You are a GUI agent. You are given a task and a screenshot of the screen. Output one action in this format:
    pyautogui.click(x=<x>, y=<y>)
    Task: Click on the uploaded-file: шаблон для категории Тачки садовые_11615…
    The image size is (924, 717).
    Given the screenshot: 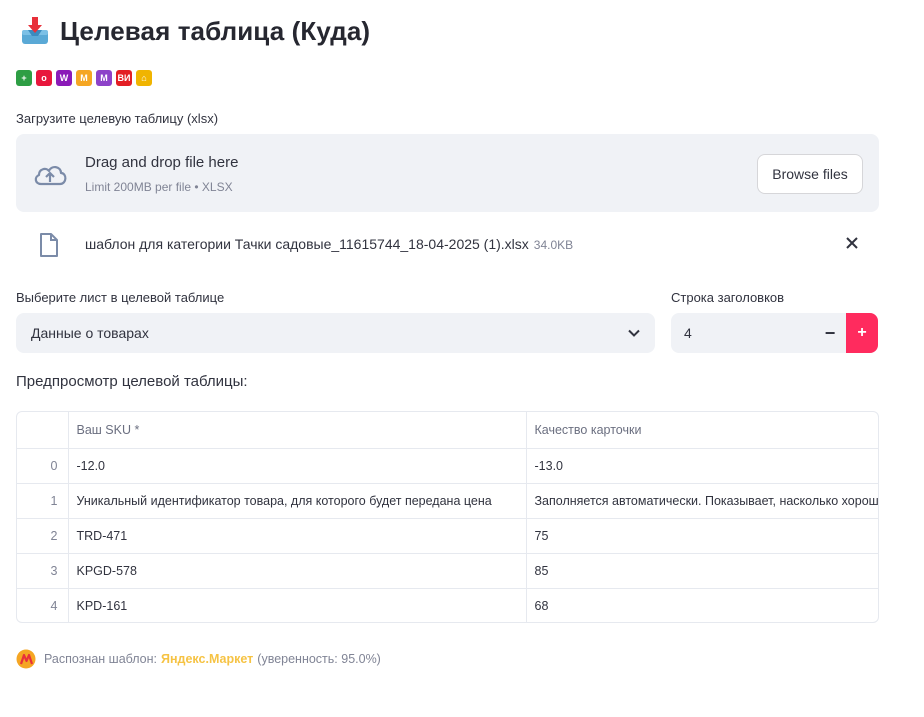 What is the action you would take?
    pyautogui.click(x=447, y=246)
    